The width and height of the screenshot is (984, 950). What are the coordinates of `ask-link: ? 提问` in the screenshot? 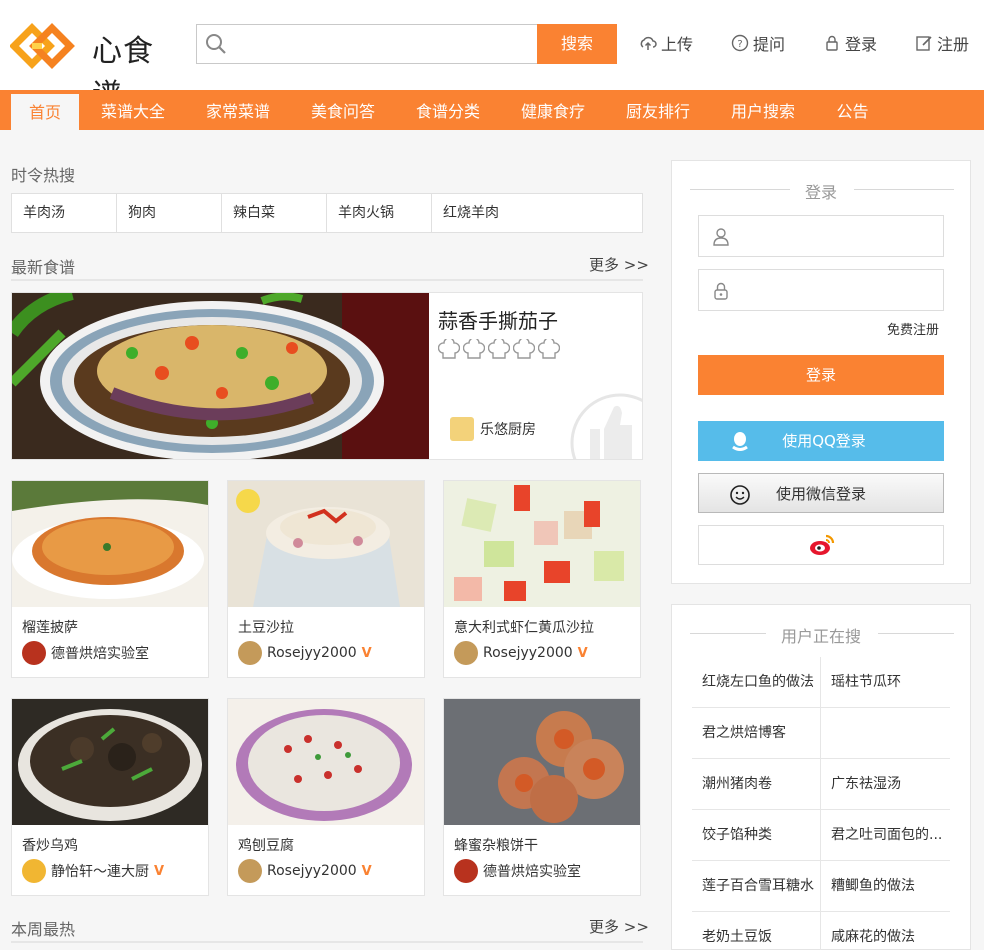 It's located at (758, 43).